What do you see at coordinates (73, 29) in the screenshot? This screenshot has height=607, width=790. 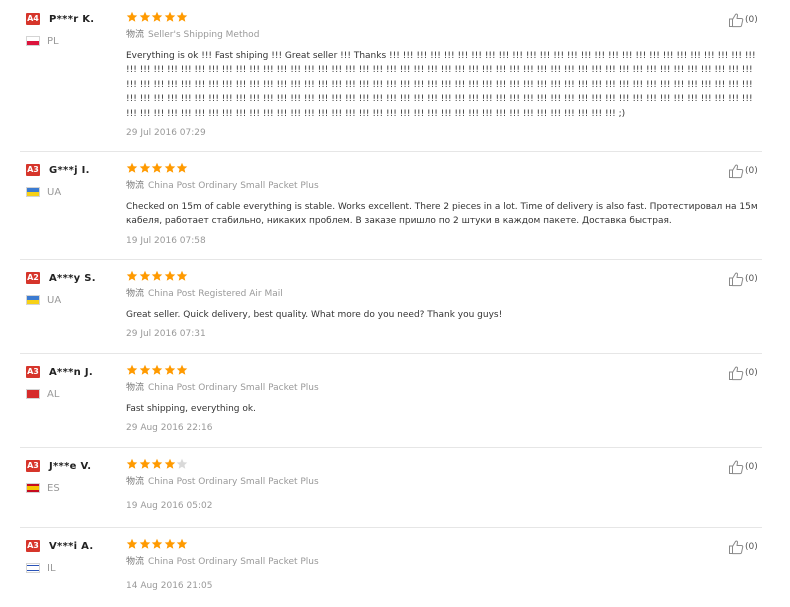 I see `reviewer-info: A4 P***r K. PL` at bounding box center [73, 29].